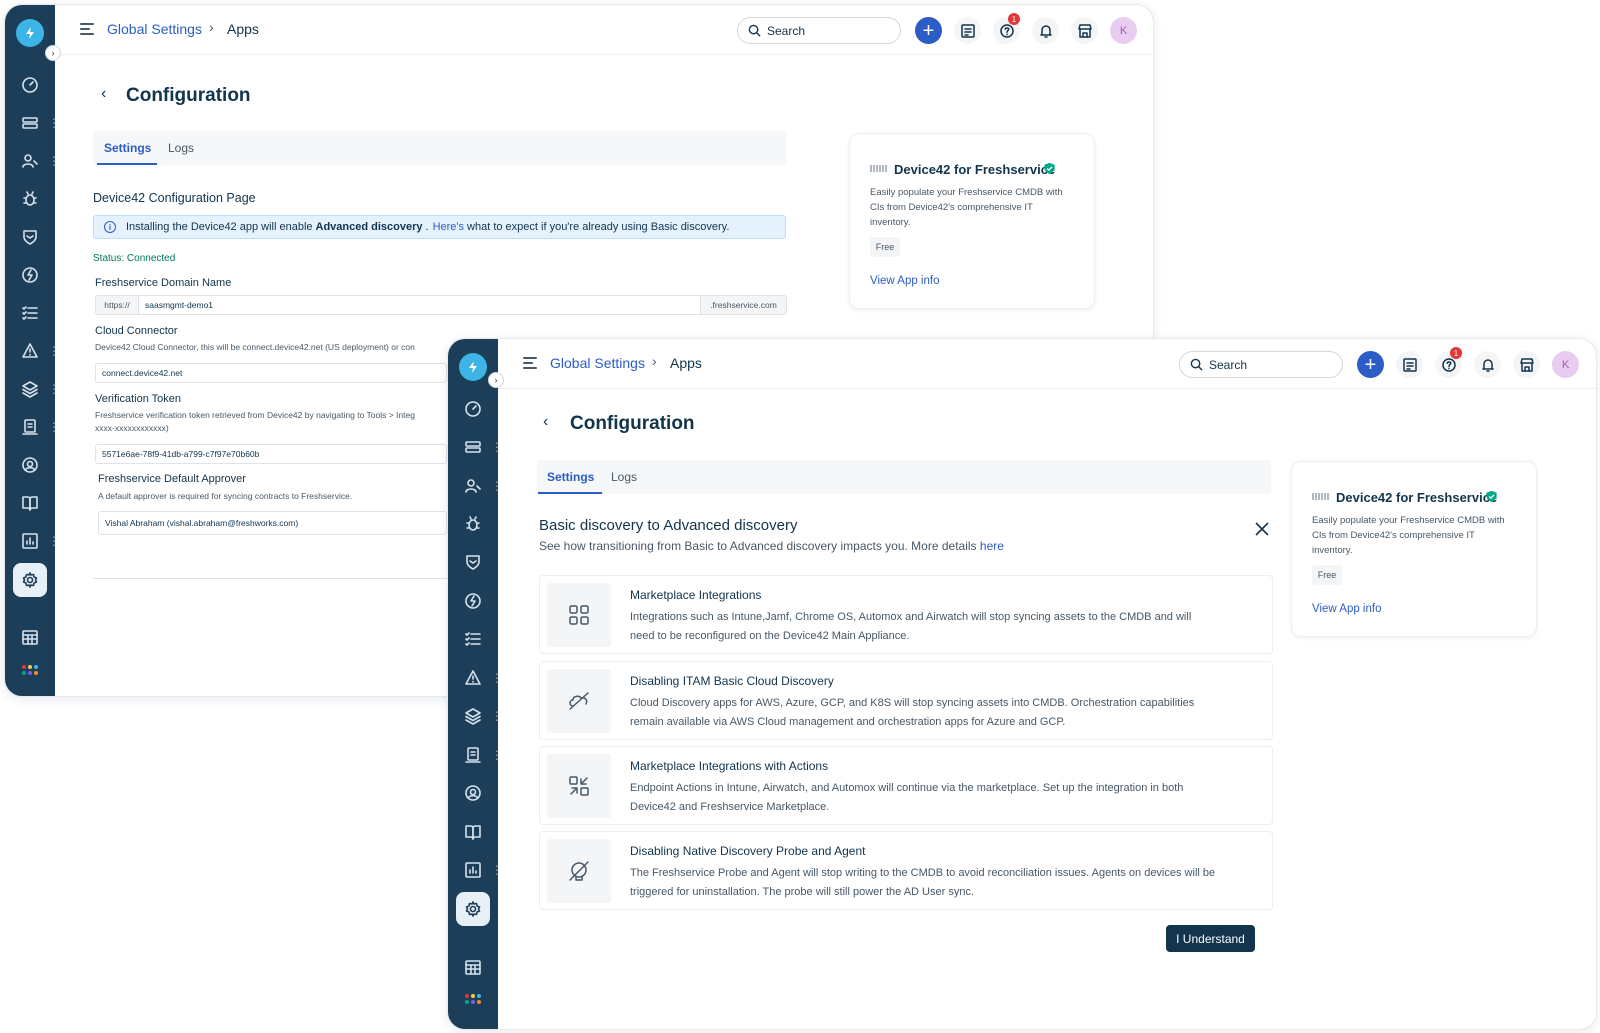 This screenshot has height=1033, width=1600. Describe the element at coordinates (579, 871) in the screenshot. I see `probe-off-icon` at that location.